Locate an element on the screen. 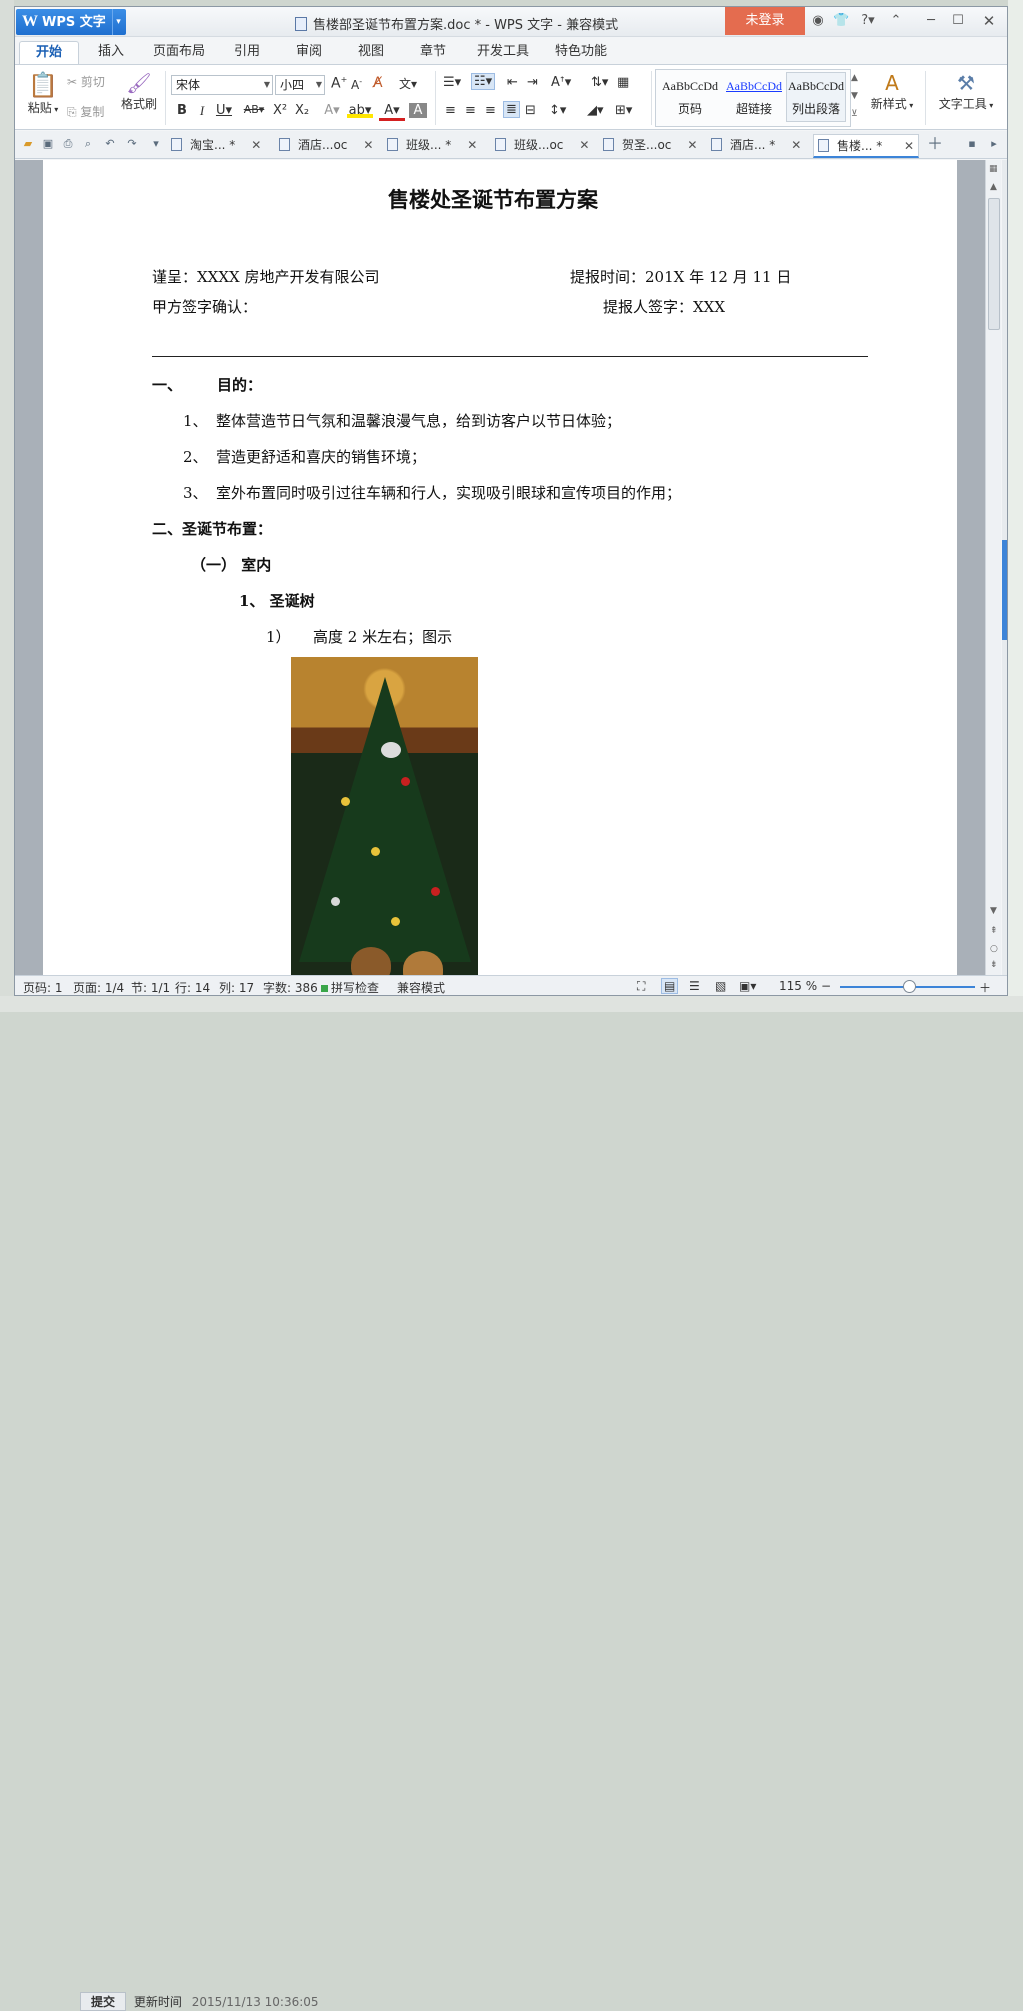  text-tools-button: ⚒ 文字工具 ▾ is located at coordinates (966, 91).